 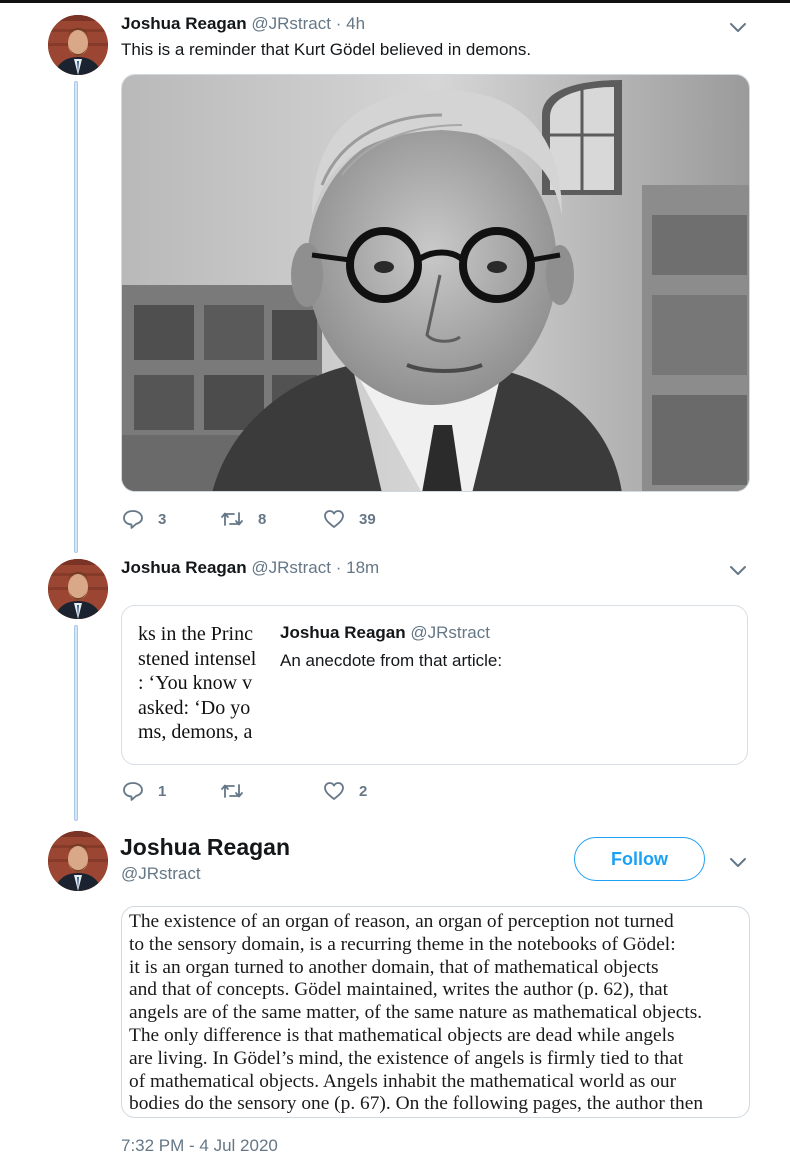 What do you see at coordinates (162, 519) in the screenshot?
I see `reply-count: 3` at bounding box center [162, 519].